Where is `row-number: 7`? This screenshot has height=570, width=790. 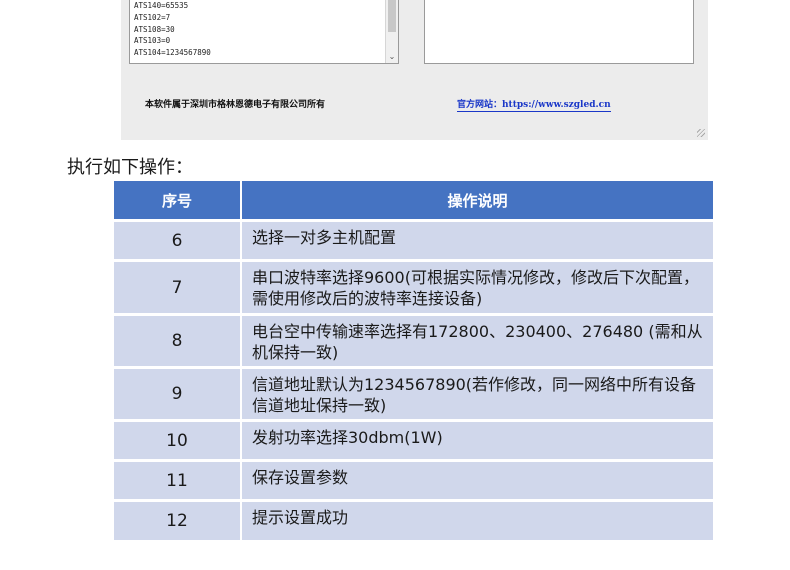 row-number: 7 is located at coordinates (178, 287).